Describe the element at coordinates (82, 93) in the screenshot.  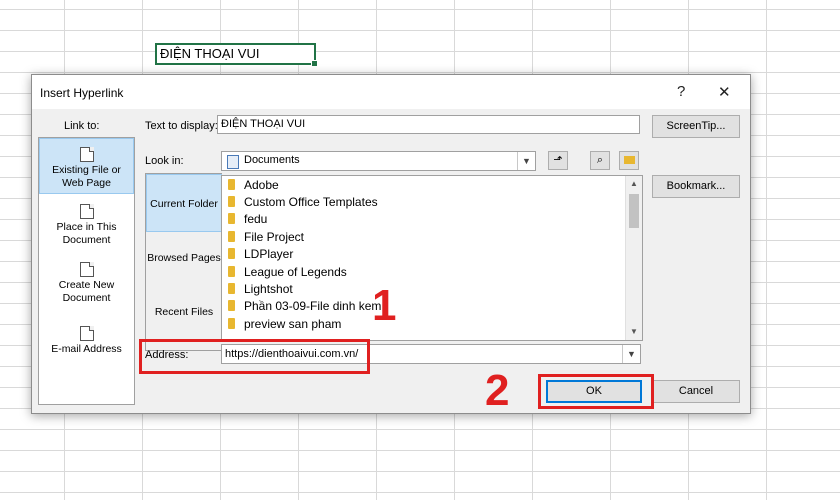
I see `dialog-title: Insert Hyperlink` at that location.